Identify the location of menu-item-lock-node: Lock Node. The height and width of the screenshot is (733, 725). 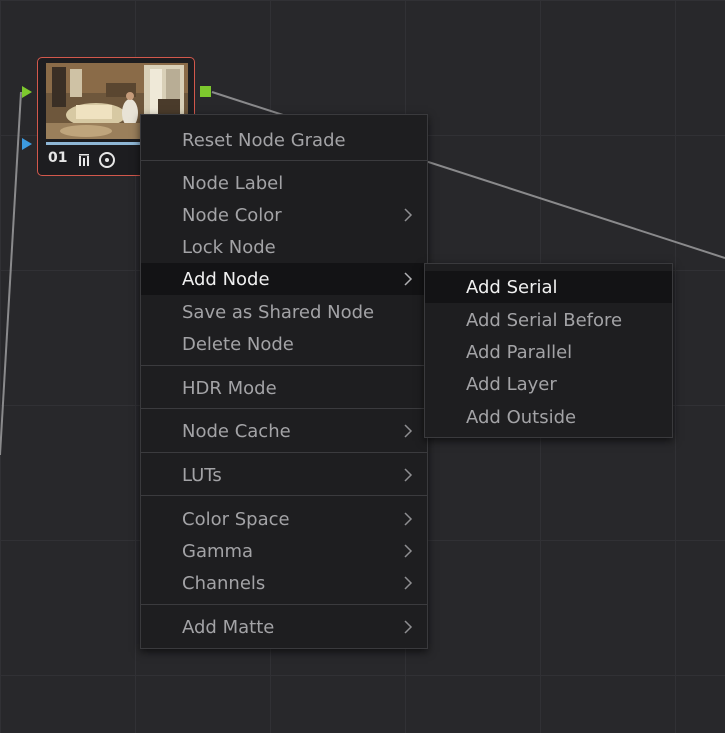
(284, 247).